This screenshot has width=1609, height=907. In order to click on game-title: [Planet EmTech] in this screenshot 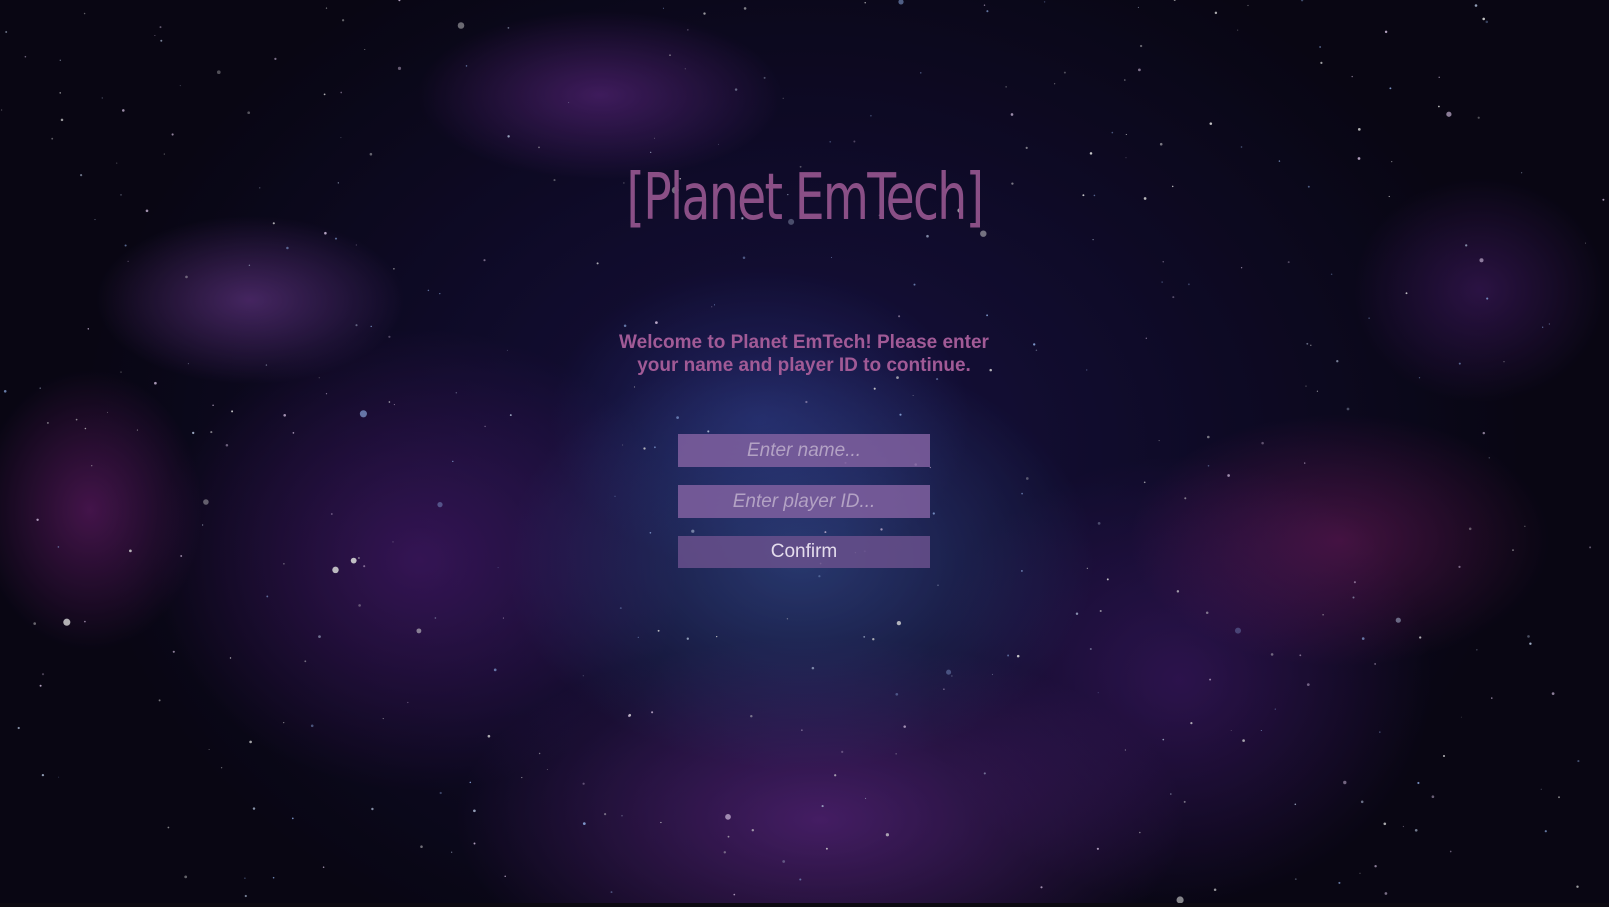, I will do `click(805, 198)`.